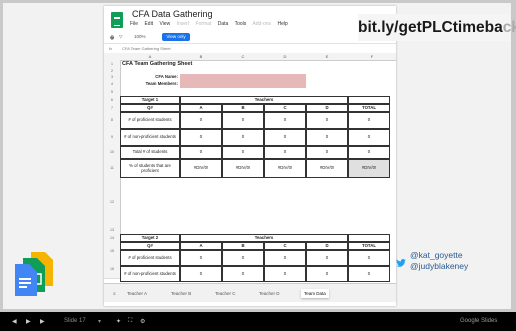 This screenshot has width=516, height=331. Describe the element at coordinates (150, 100) in the screenshot. I see `target-label: Target 1` at that location.